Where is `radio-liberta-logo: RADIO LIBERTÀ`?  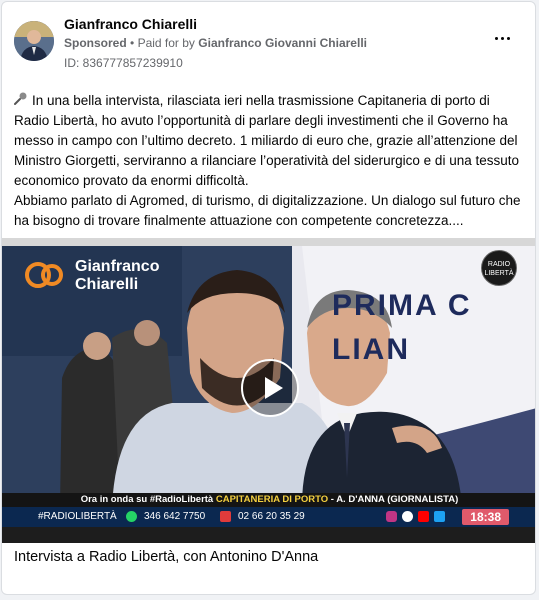
radio-liberta-logo: RADIO LIBERTÀ is located at coordinates (499, 268).